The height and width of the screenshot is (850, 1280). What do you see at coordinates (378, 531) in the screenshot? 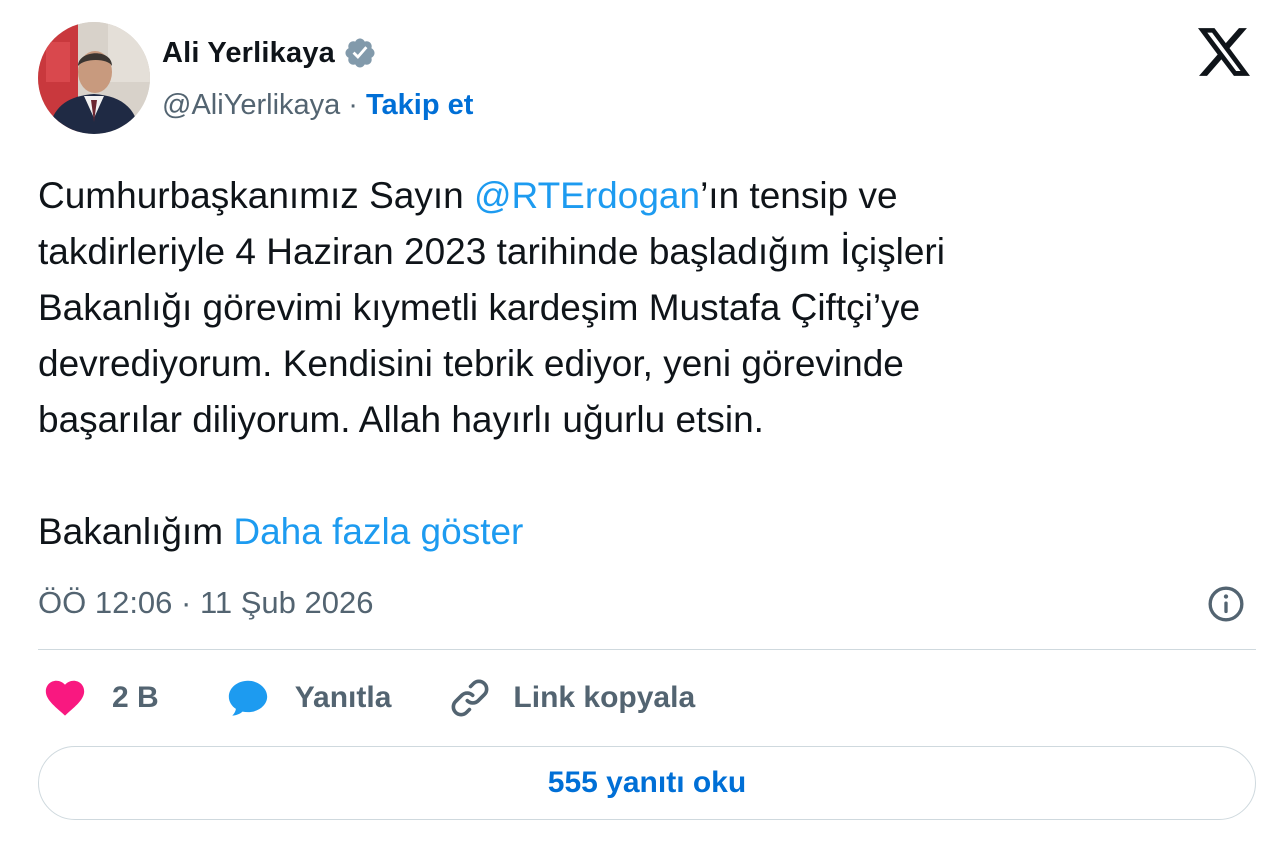
I see `show-more-link: Daha fazla göster` at bounding box center [378, 531].